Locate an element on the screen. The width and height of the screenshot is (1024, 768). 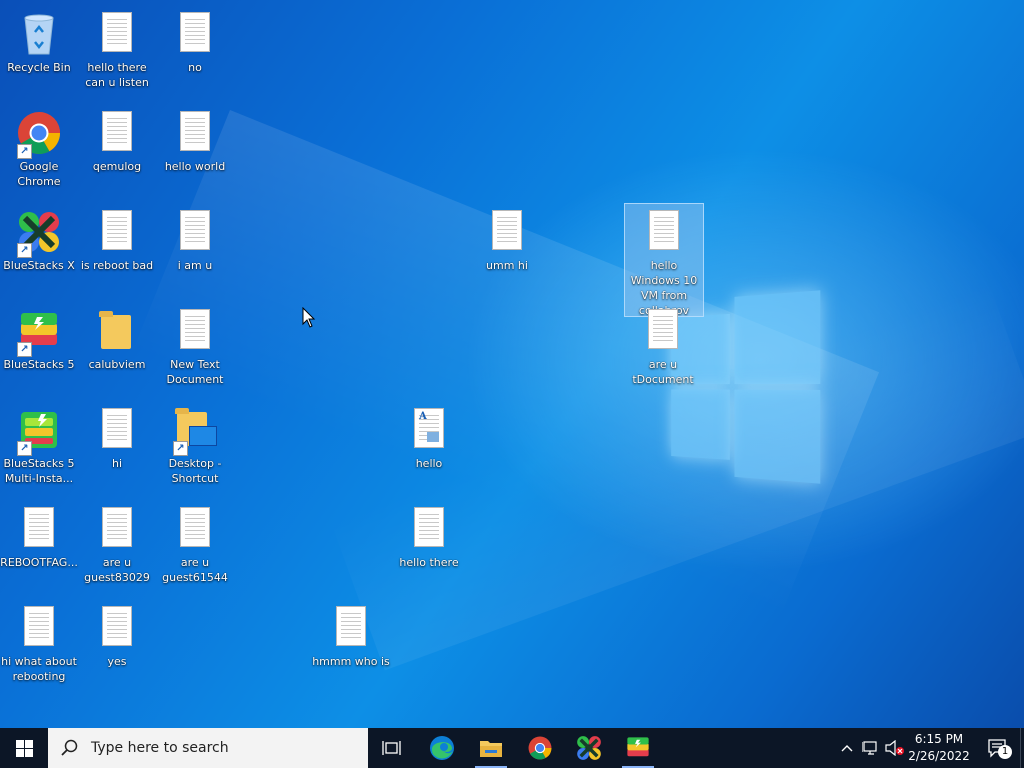
taskbar-app-bluestacks-x is located at coordinates (589, 748).